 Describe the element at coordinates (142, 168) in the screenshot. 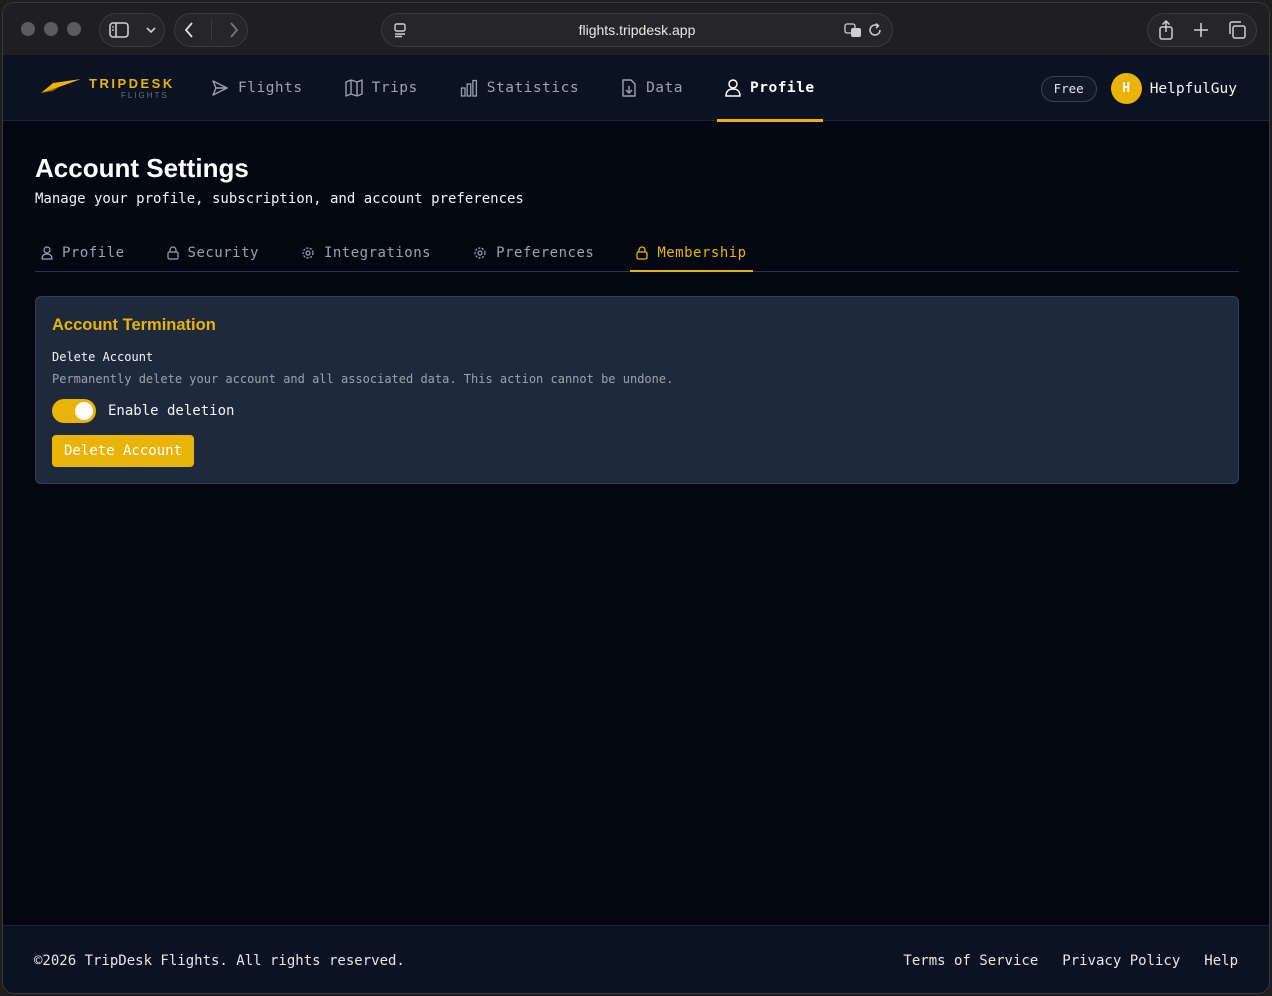

I see `page-title: Account Settings` at that location.